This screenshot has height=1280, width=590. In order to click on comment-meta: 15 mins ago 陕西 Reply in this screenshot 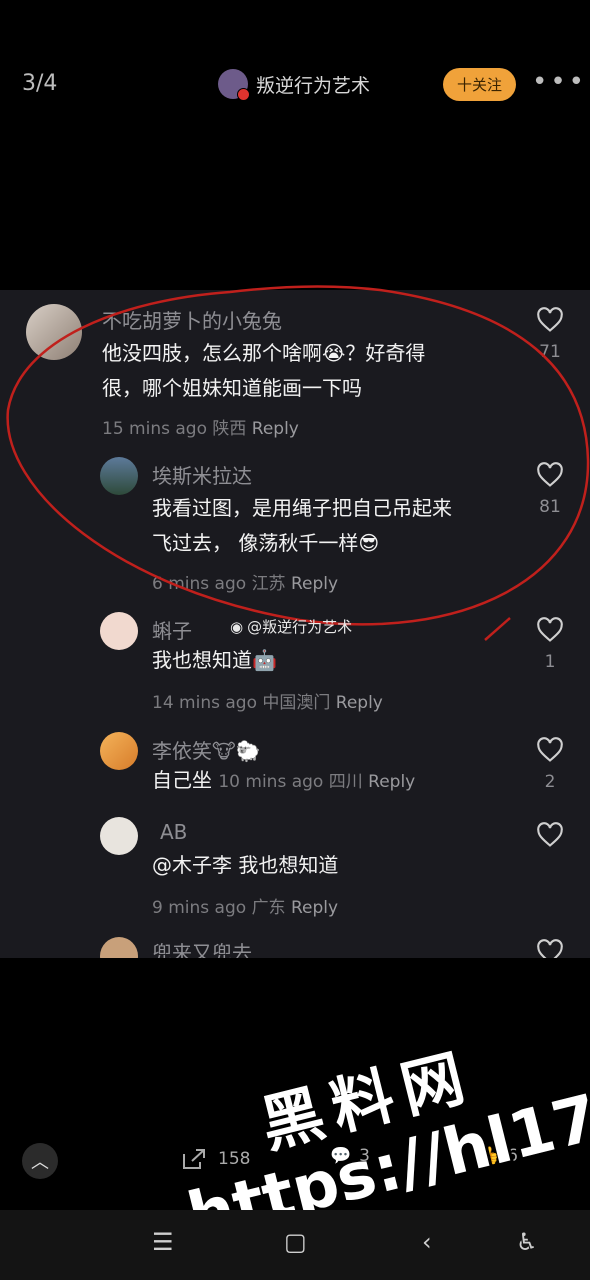, I will do `click(200, 429)`.